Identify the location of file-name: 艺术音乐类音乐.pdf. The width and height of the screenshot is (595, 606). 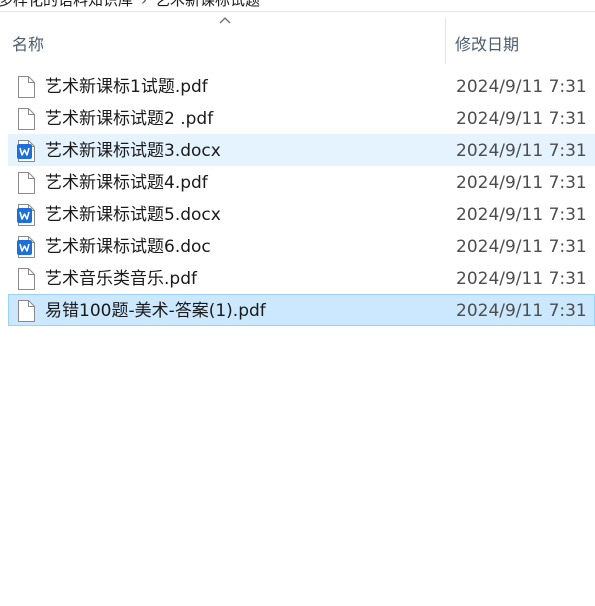
(121, 279).